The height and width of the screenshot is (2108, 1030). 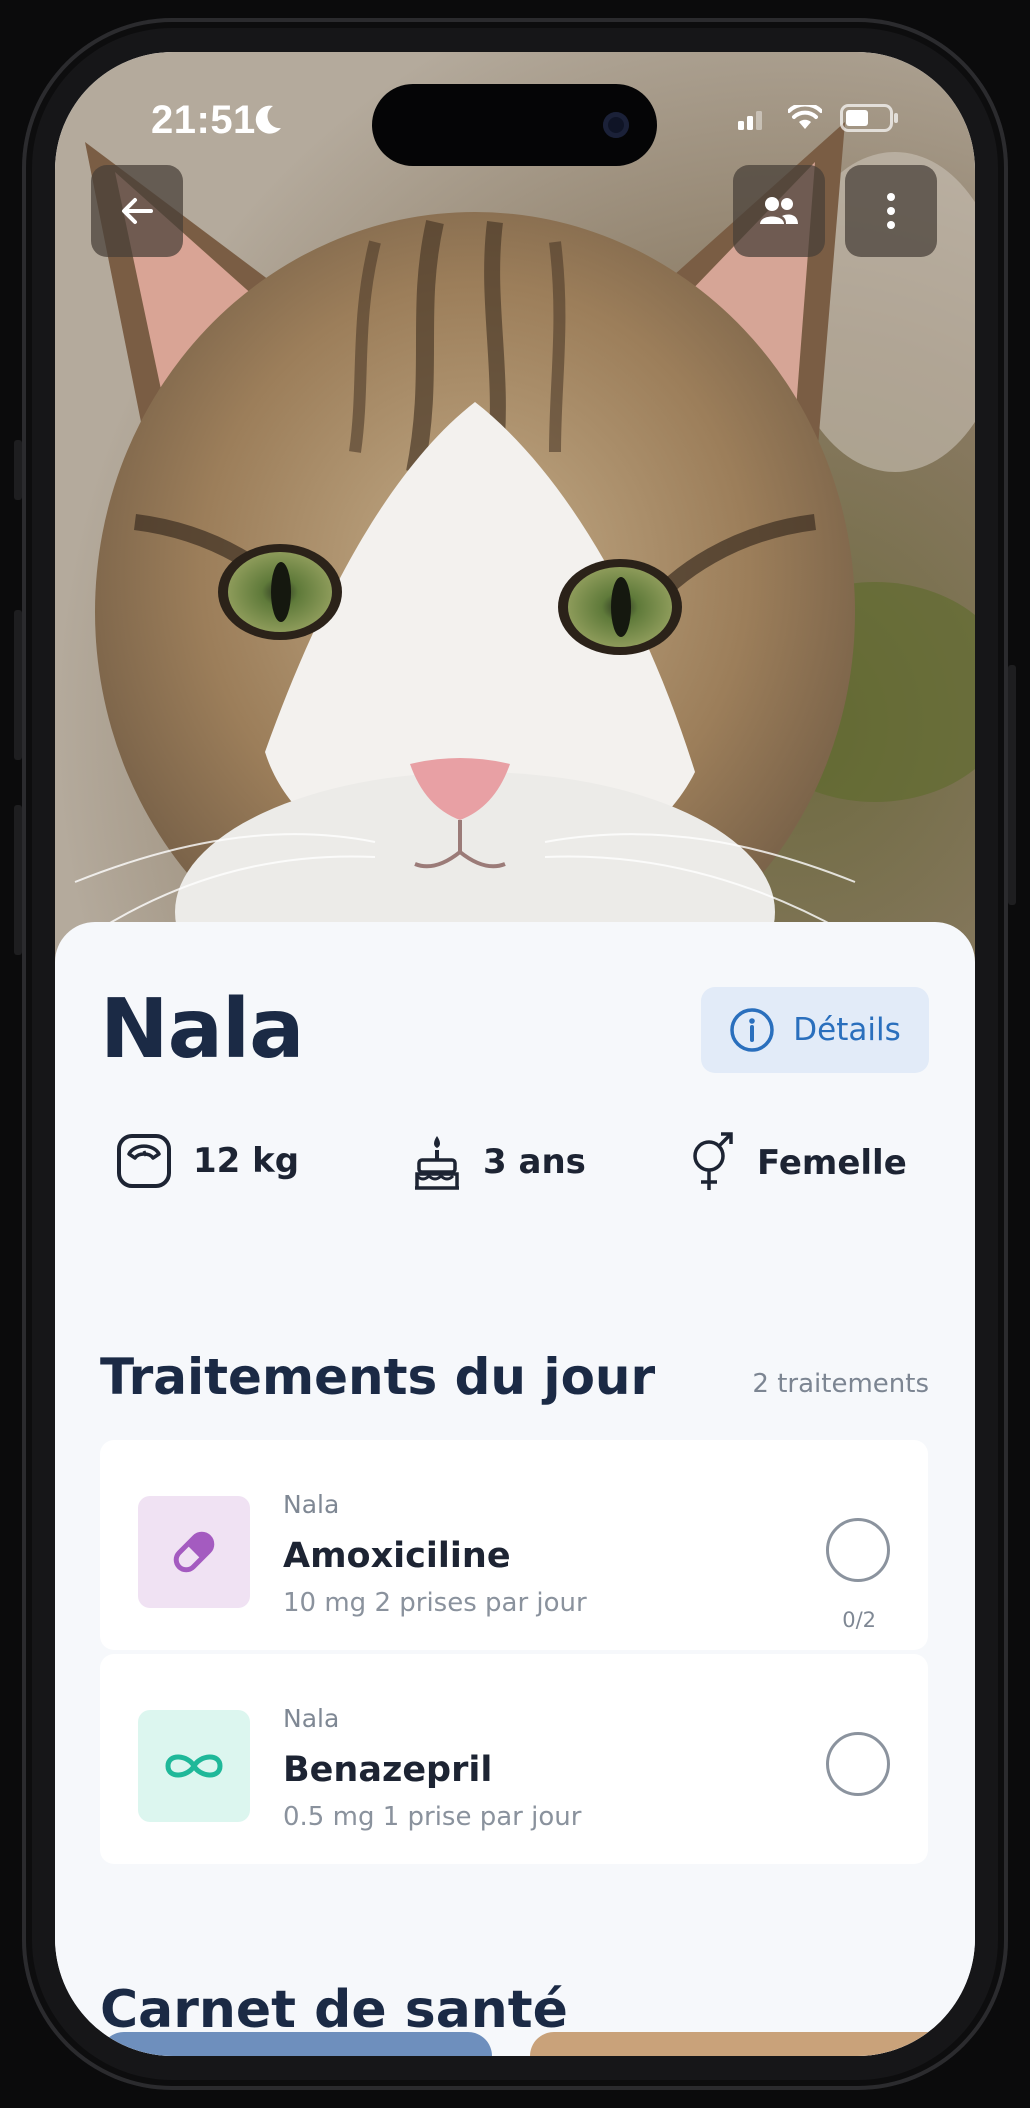 I want to click on health-book-card-vaccines, so click(x=296, y=2044).